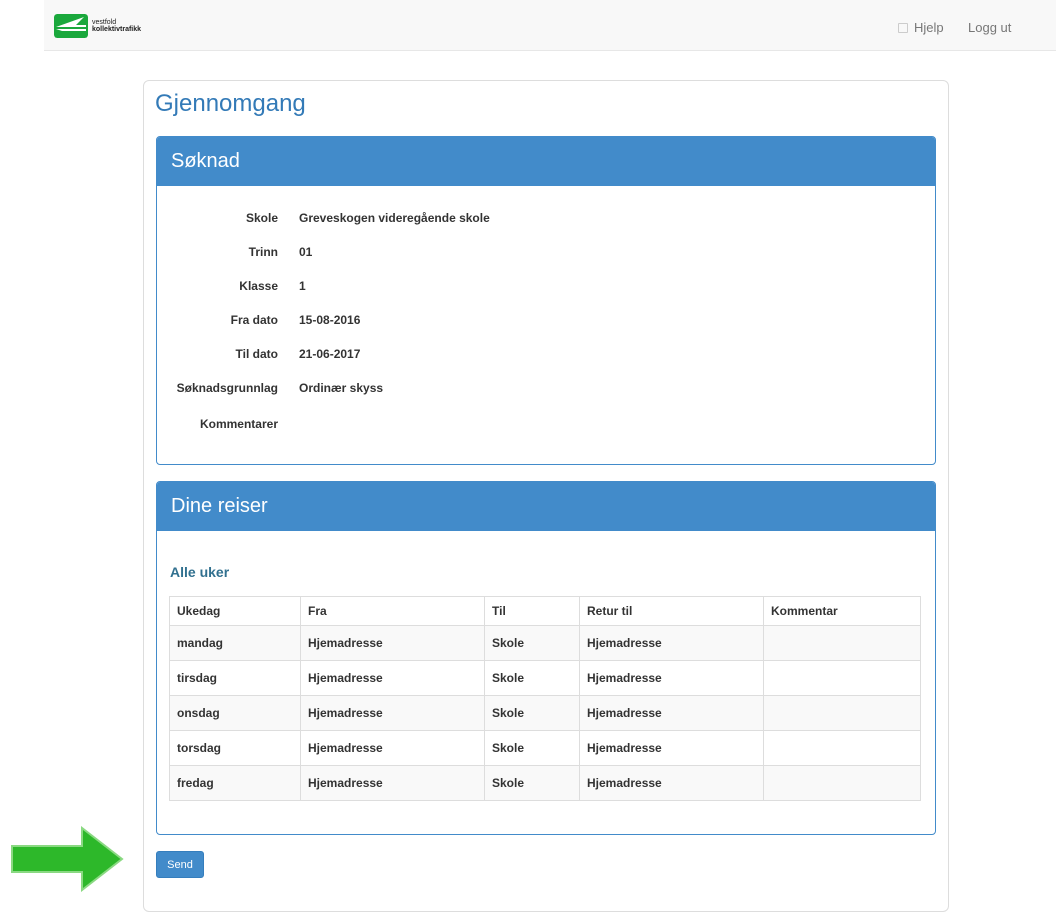 The width and height of the screenshot is (1056, 912). Describe the element at coordinates (235, 643) in the screenshot. I see `cell-weekday: mandag` at that location.